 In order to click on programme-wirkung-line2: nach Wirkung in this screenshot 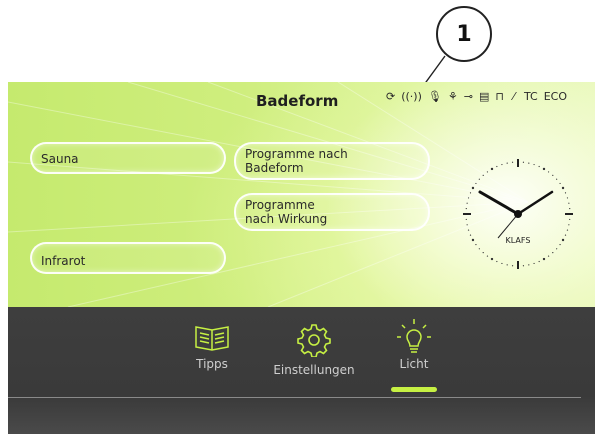, I will do `click(286, 219)`.